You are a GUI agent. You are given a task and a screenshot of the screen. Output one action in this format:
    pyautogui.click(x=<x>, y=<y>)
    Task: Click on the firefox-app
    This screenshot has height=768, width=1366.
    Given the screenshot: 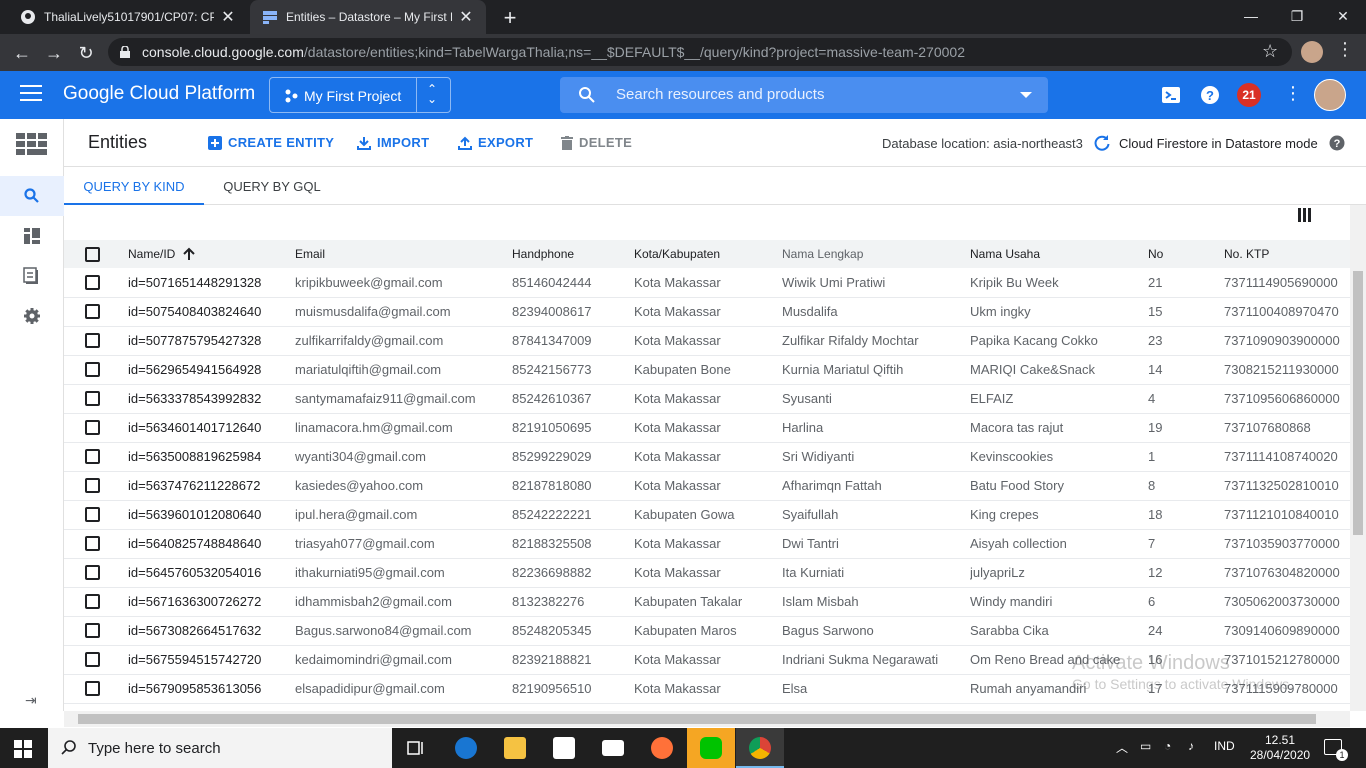 What is the action you would take?
    pyautogui.click(x=662, y=748)
    